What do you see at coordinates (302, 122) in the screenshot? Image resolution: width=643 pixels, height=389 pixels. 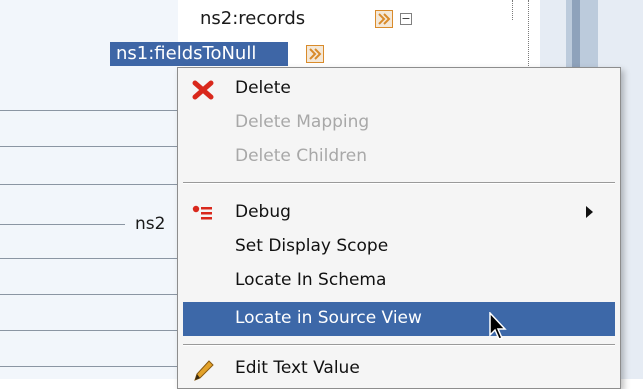 I see `menu-item-label: Delete Mapping` at bounding box center [302, 122].